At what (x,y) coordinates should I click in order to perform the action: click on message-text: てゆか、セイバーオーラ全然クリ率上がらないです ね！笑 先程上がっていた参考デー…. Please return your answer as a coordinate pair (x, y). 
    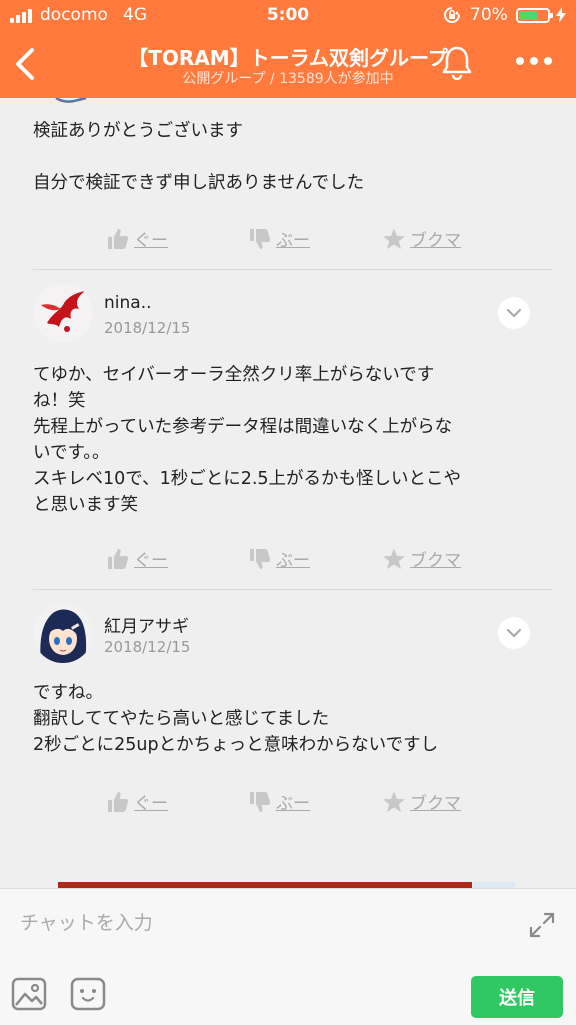
    Looking at the image, I should click on (247, 440).